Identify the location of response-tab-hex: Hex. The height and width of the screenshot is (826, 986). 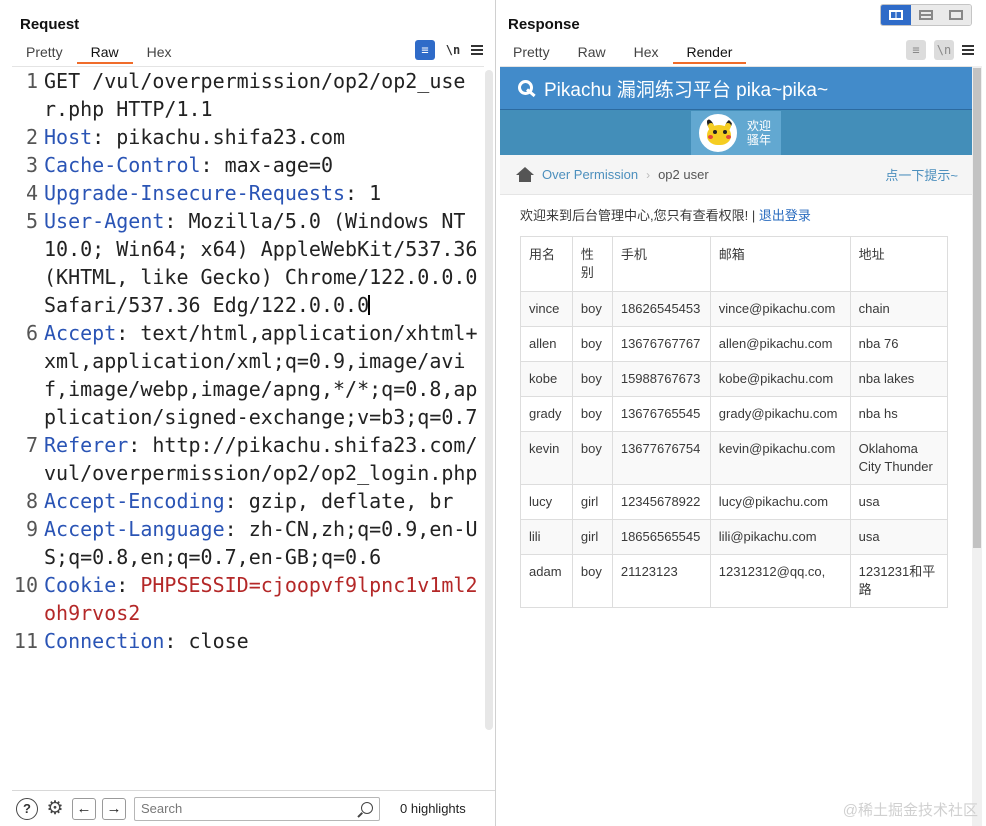
(646, 53).